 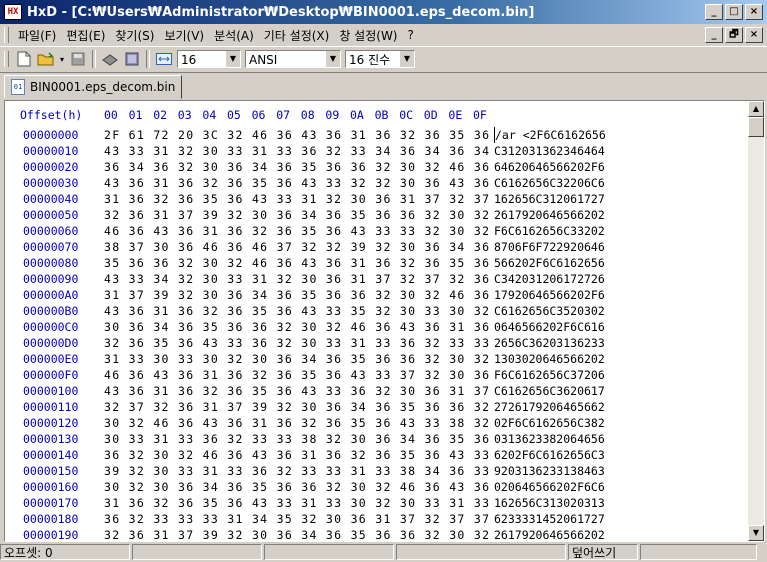 What do you see at coordinates (549, 295) in the screenshot?
I see `row-ascii: 17920646566202F6` at bounding box center [549, 295].